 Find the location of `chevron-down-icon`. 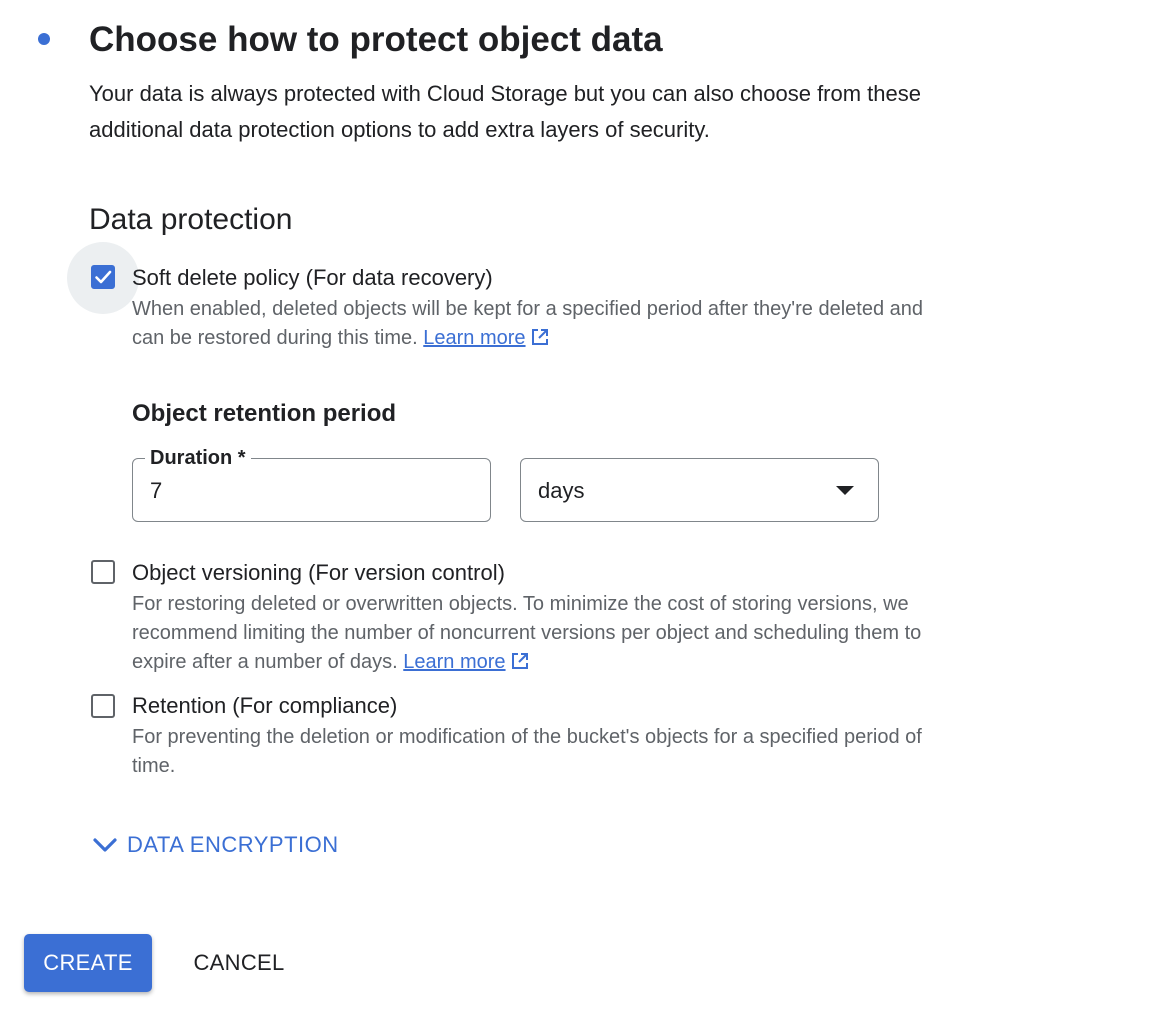

chevron-down-icon is located at coordinates (105, 845).